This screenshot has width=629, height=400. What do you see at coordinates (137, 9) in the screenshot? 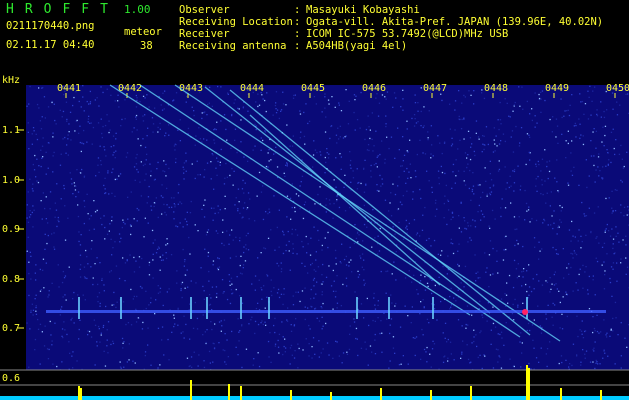
I see `app-version: 1.00` at bounding box center [137, 9].